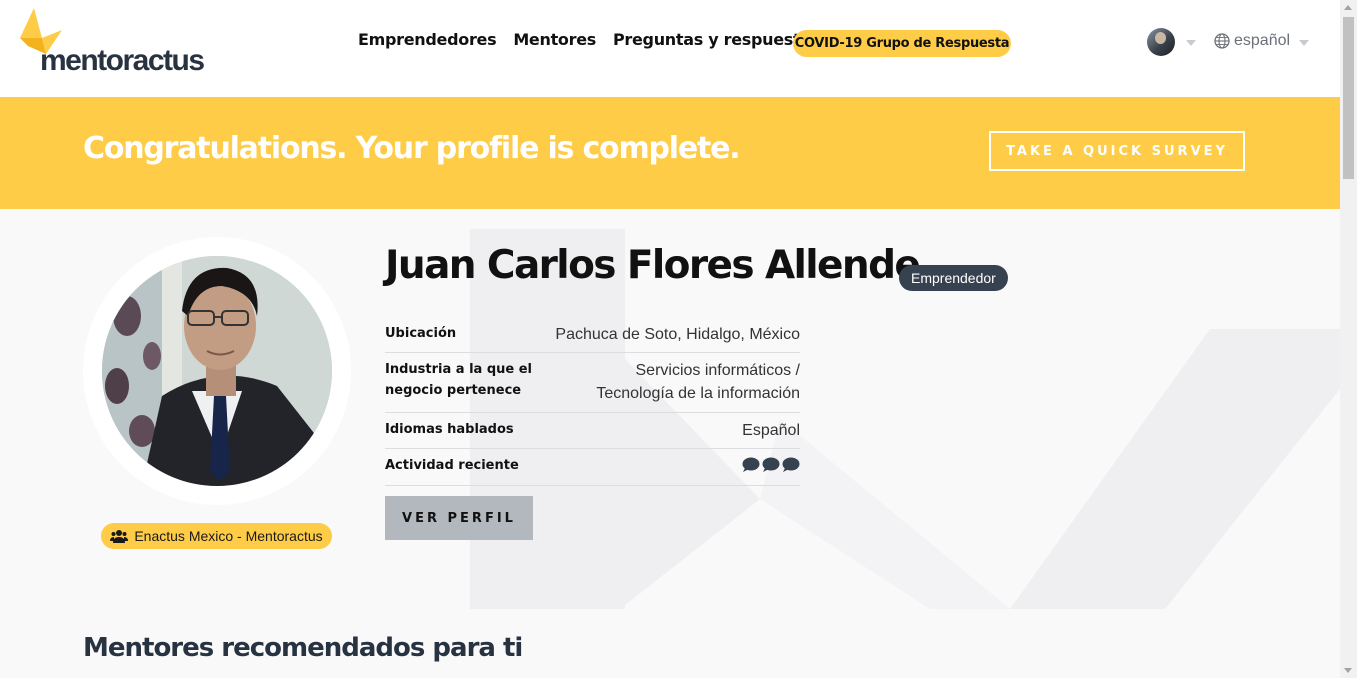 This screenshot has width=1357, height=678. Describe the element at coordinates (771, 430) in the screenshot. I see `detail-value: Español` at that location.